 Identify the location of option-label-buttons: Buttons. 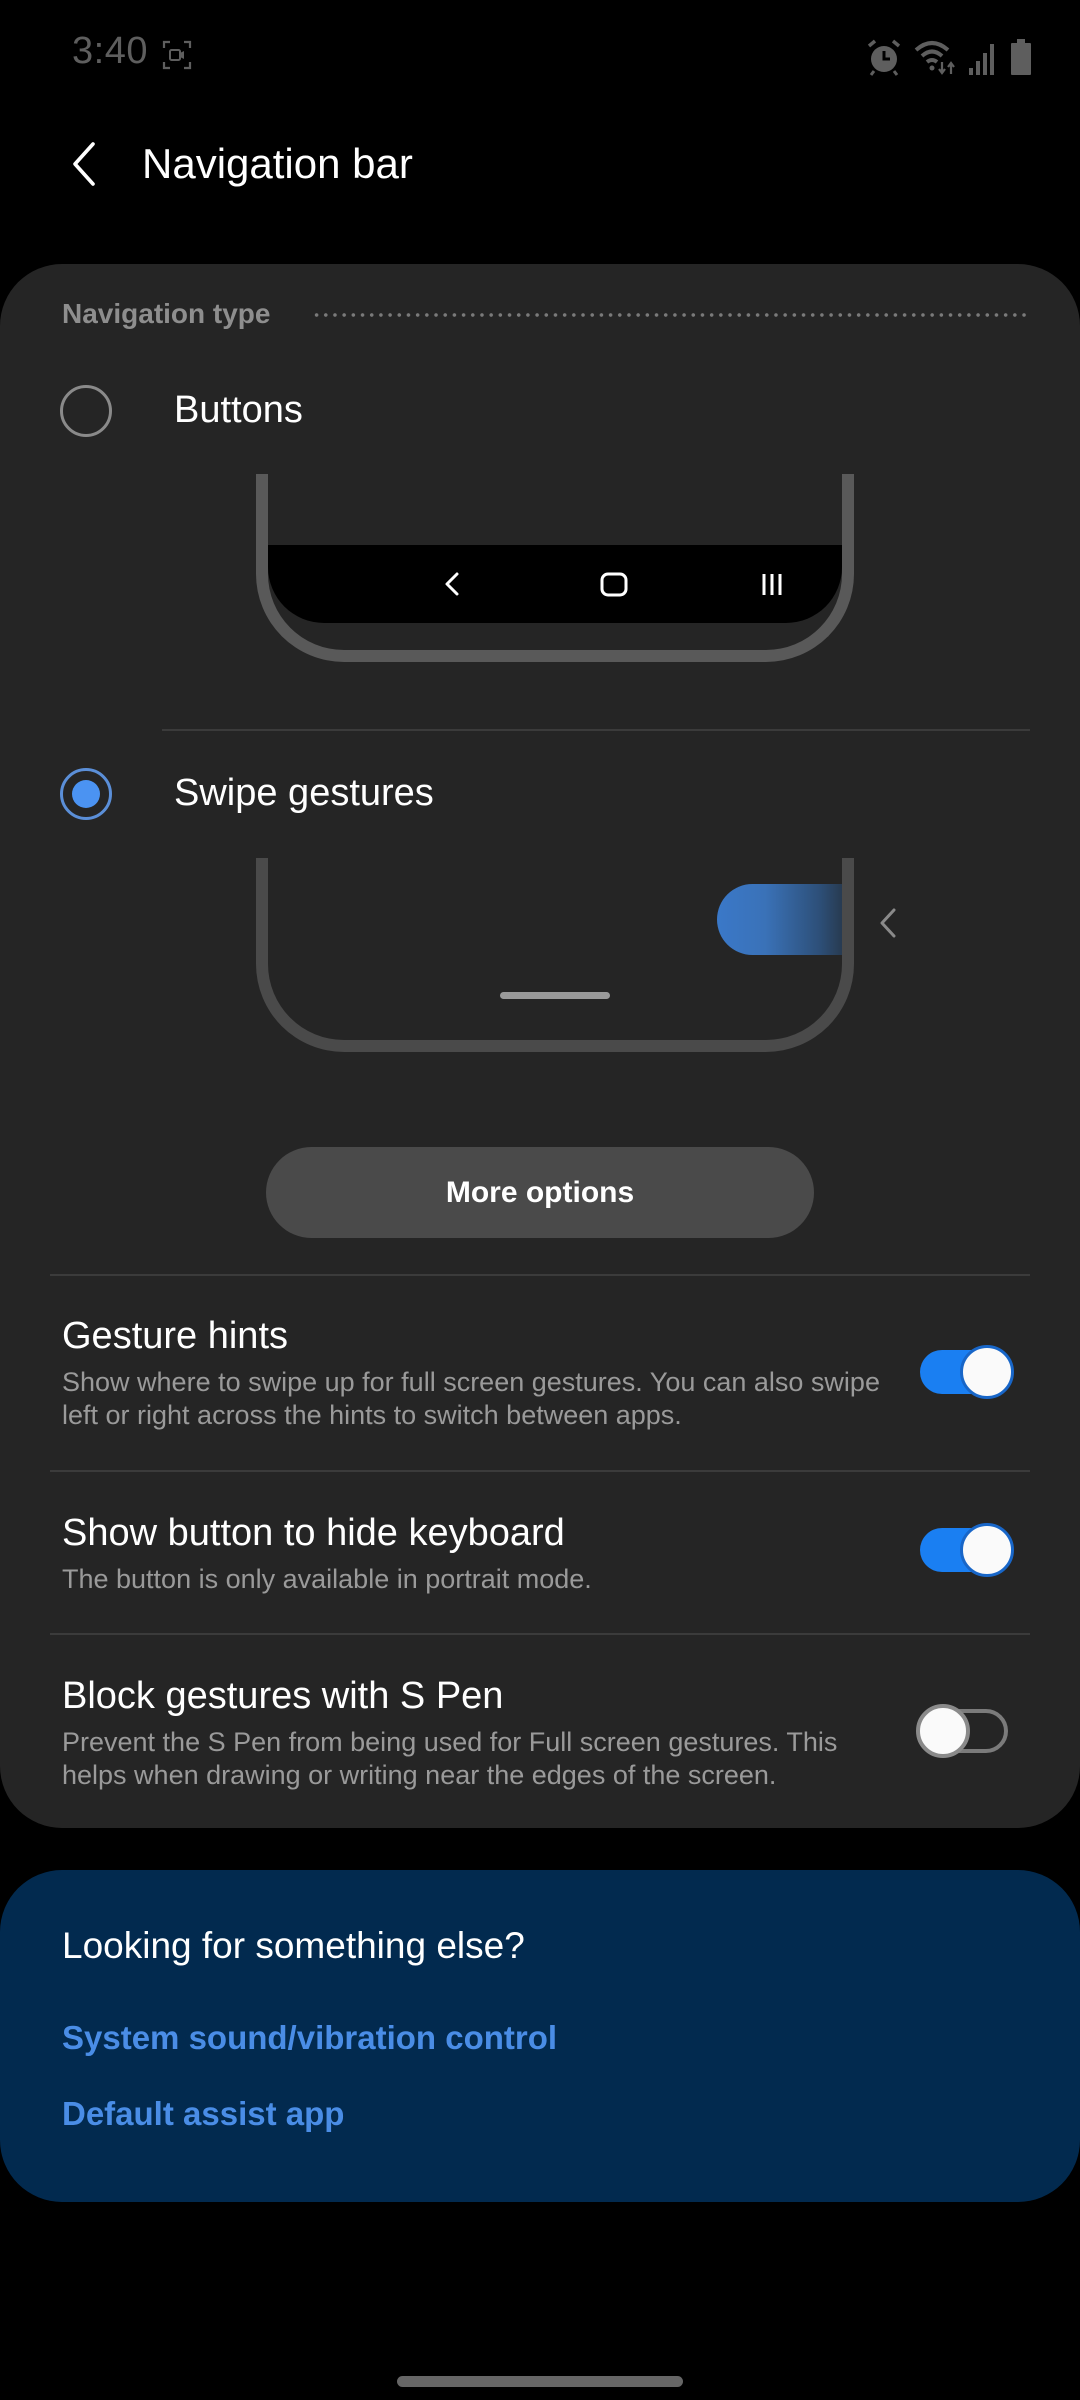
(238, 410).